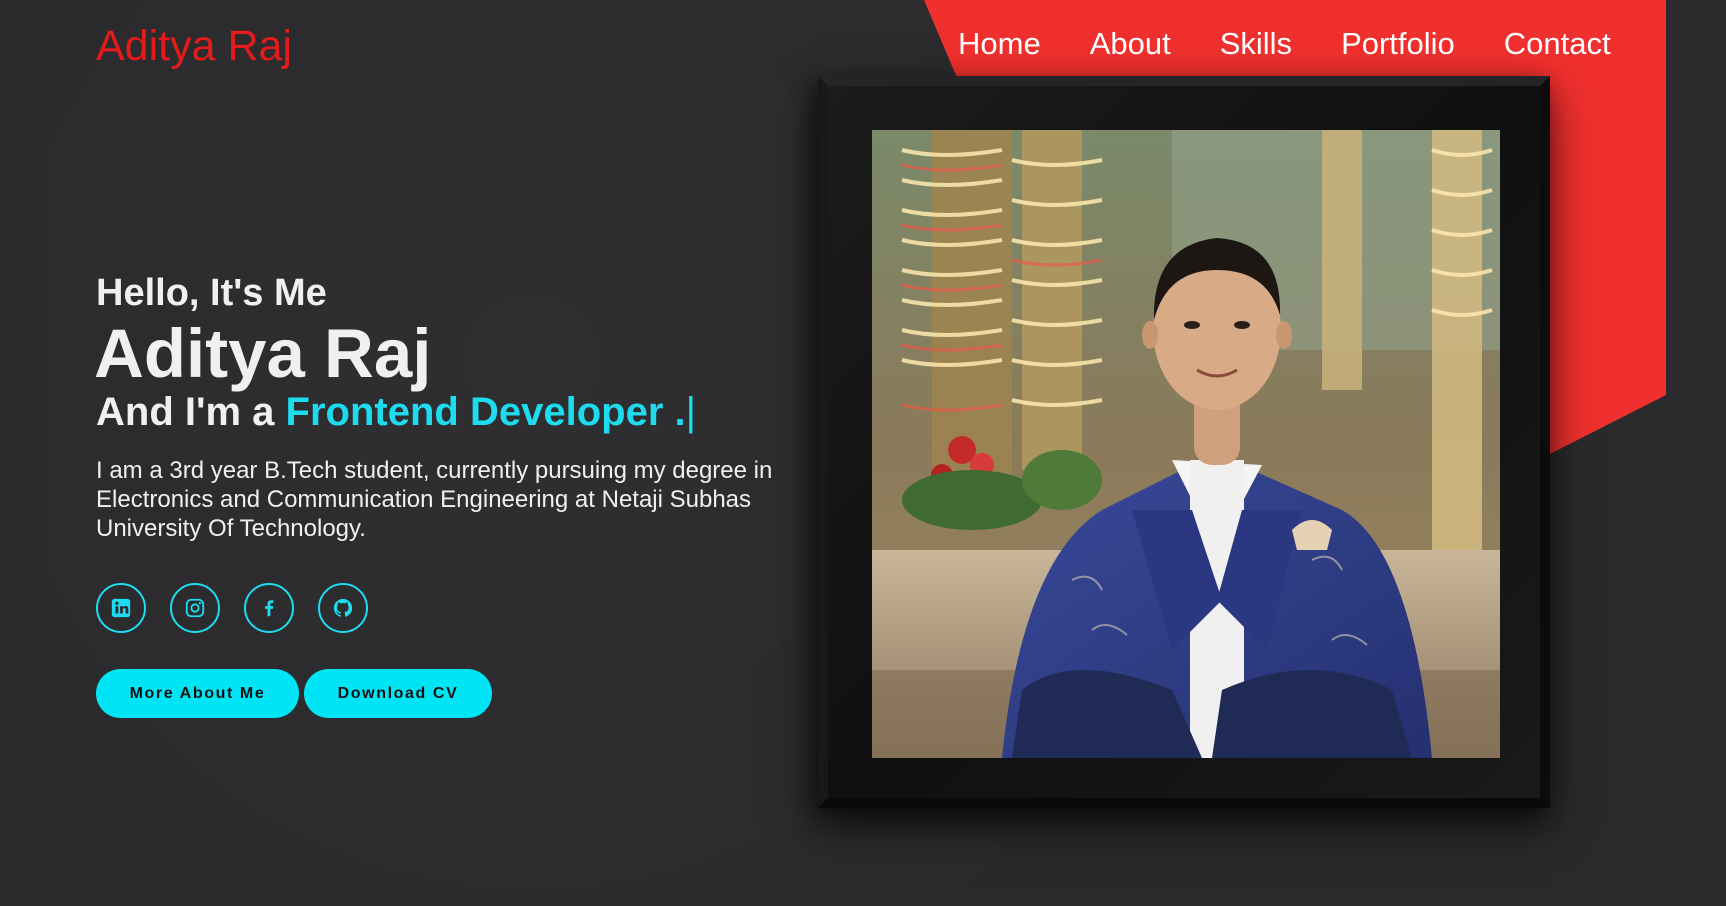 Image resolution: width=1726 pixels, height=906 pixels. I want to click on download-cv-button: Download CV, so click(398, 693).